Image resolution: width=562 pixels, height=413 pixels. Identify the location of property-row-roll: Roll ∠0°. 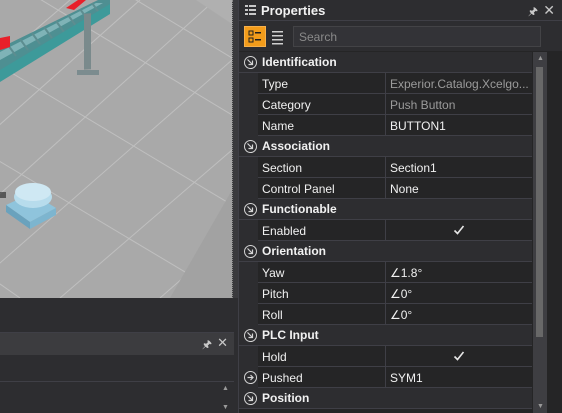
(385, 314).